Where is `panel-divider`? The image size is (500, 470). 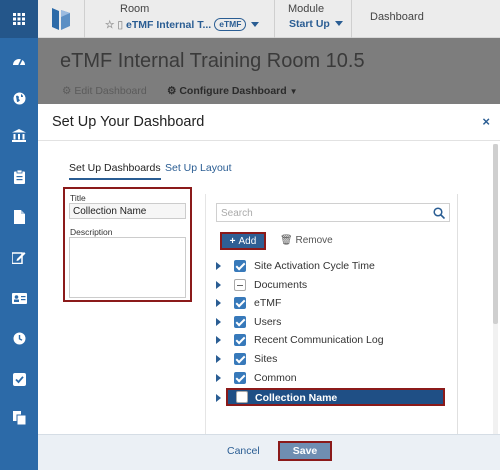
panel-divider is located at coordinates (205, 332).